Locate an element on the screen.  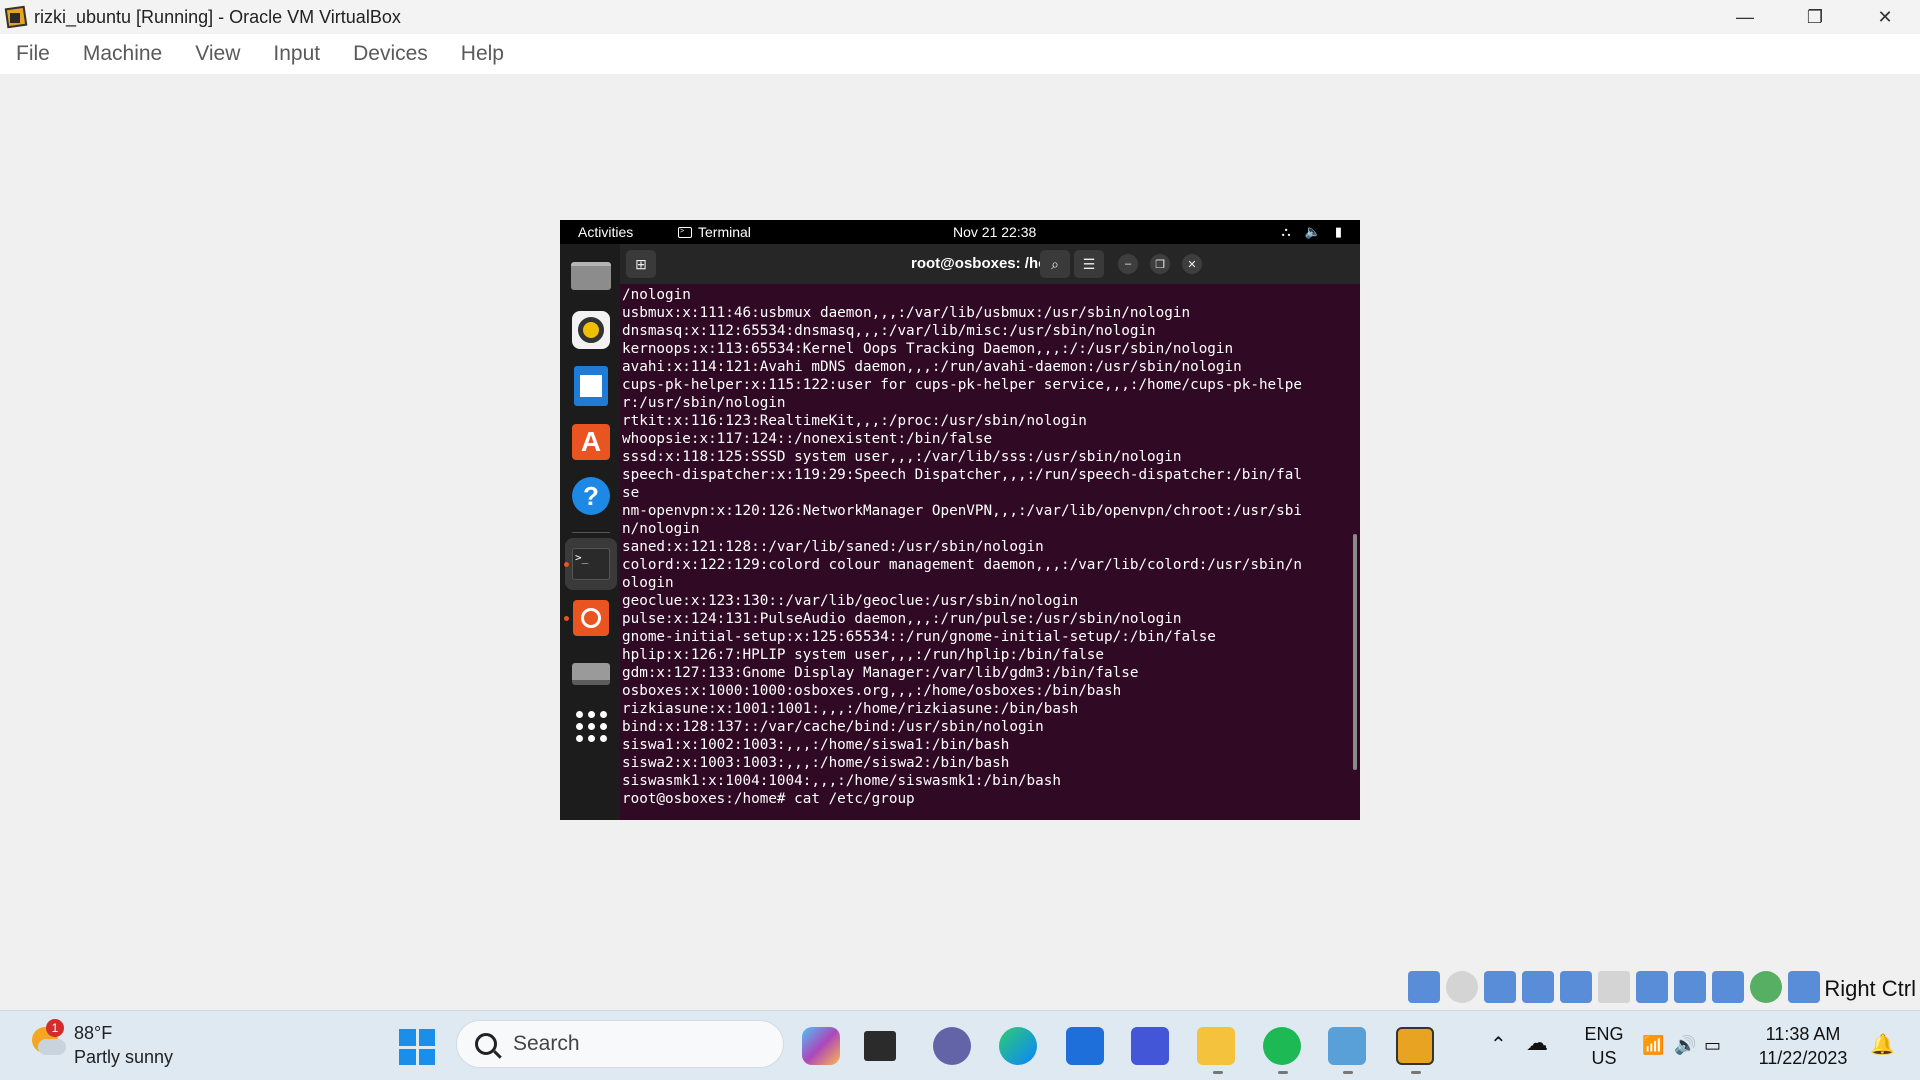
display-icon is located at coordinates (1652, 987).